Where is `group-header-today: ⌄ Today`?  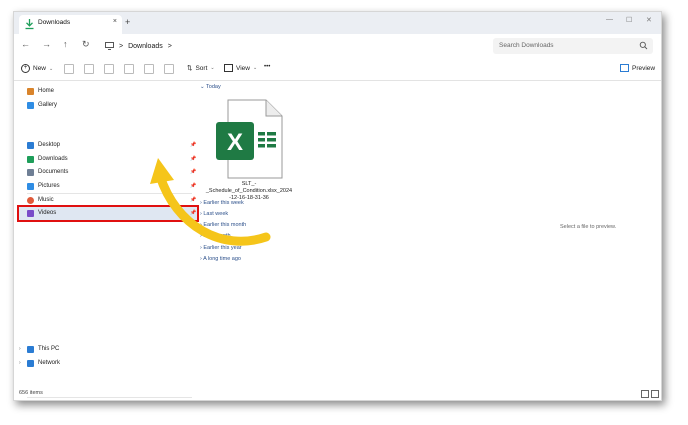 group-header-today: ⌄ Today is located at coordinates (210, 87).